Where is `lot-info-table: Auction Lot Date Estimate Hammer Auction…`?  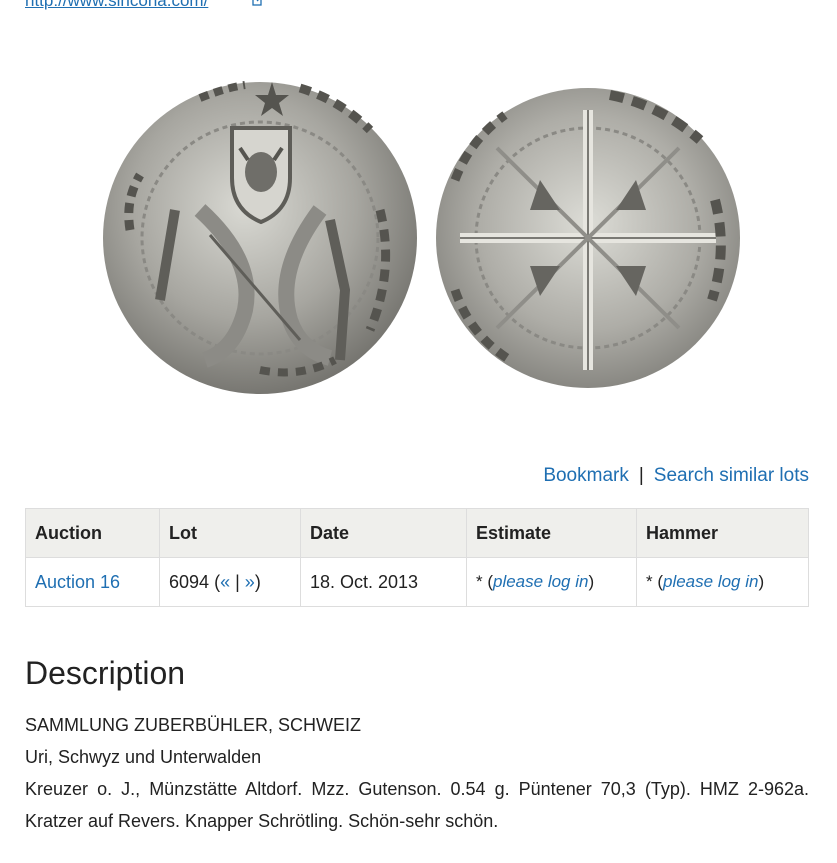
lot-info-table: Auction Lot Date Estimate Hammer Auction… is located at coordinates (417, 557).